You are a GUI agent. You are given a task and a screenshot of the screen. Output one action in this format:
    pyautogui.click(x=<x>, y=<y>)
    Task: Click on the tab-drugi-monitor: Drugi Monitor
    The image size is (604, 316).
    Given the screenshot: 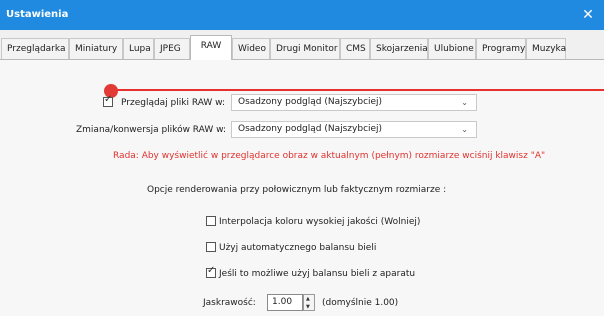 What is the action you would take?
    pyautogui.click(x=305, y=48)
    